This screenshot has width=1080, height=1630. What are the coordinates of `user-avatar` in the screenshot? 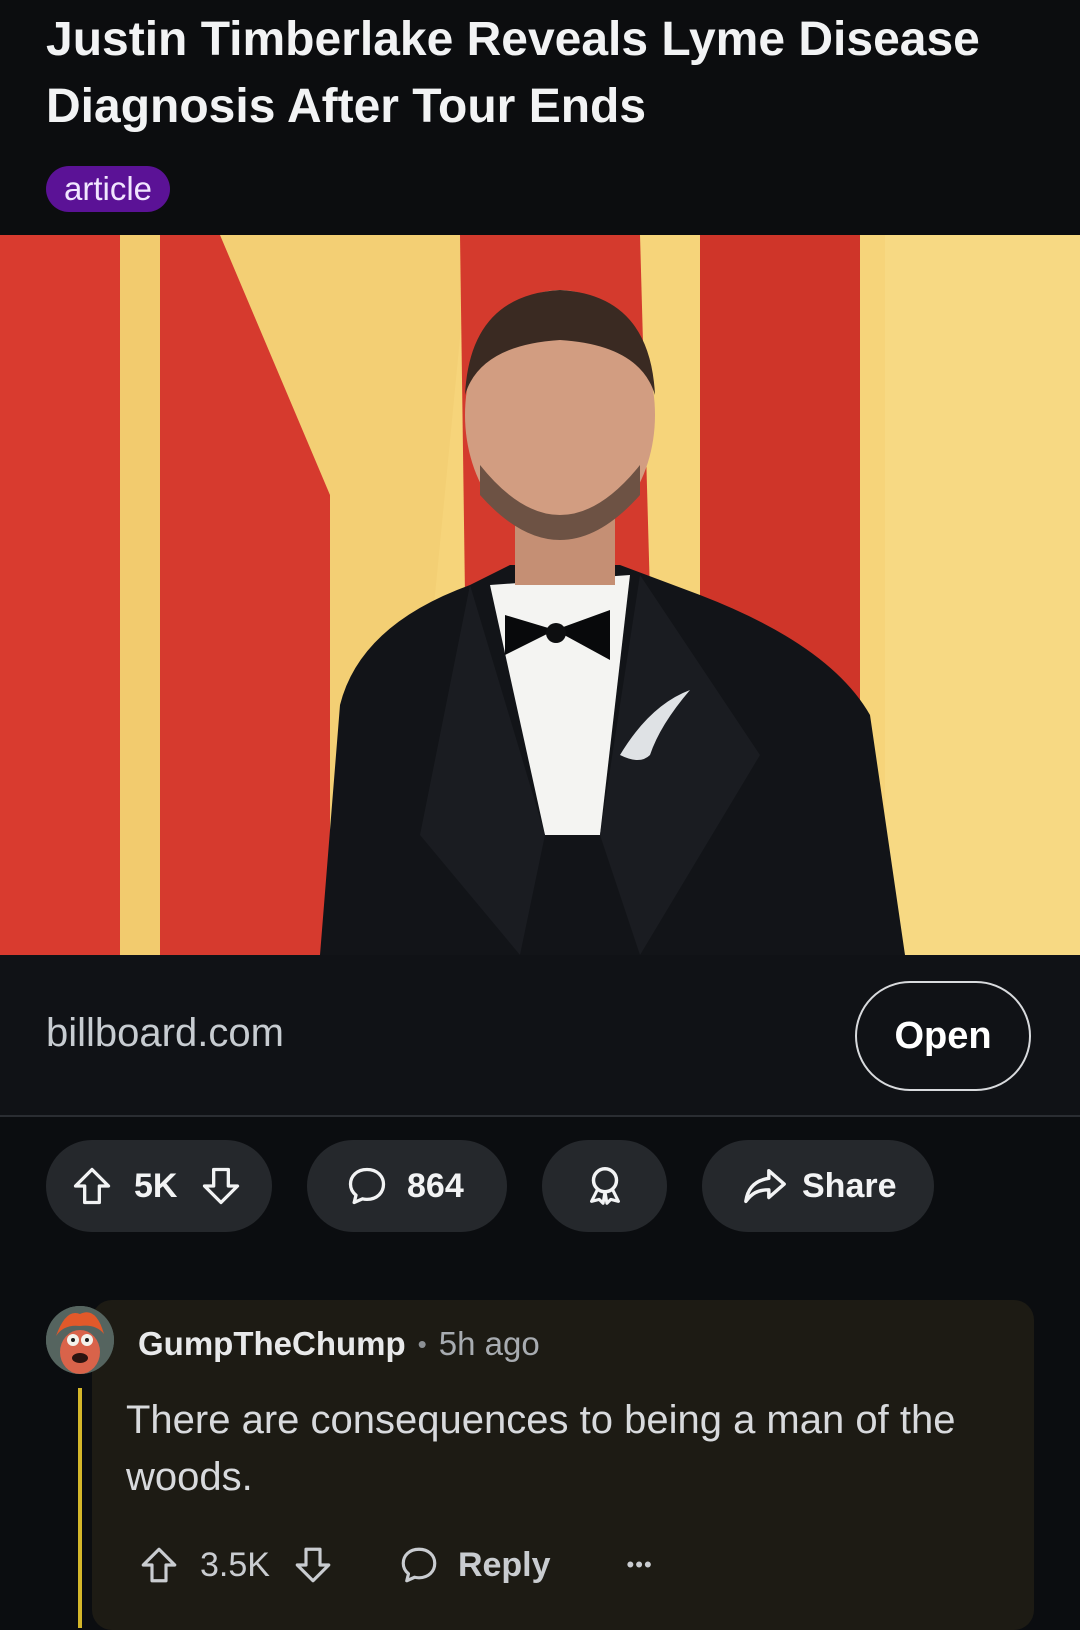 It's located at (80, 1340).